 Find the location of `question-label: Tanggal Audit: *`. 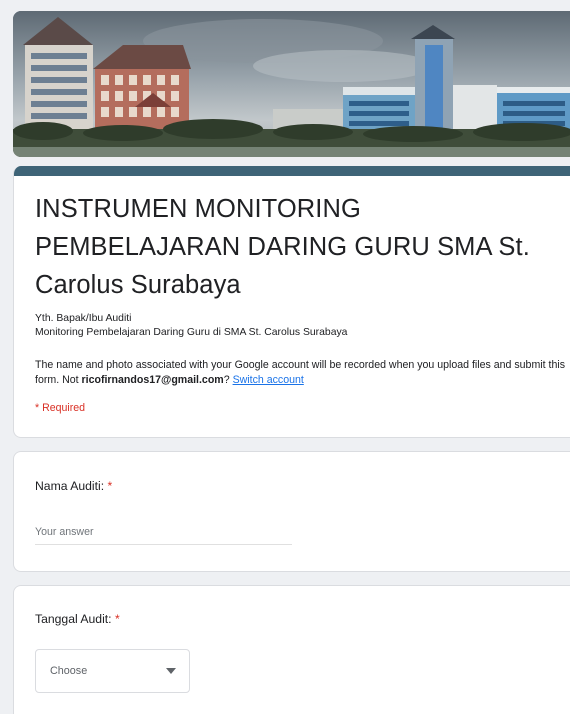

question-label: Tanggal Audit: * is located at coordinates (77, 619).